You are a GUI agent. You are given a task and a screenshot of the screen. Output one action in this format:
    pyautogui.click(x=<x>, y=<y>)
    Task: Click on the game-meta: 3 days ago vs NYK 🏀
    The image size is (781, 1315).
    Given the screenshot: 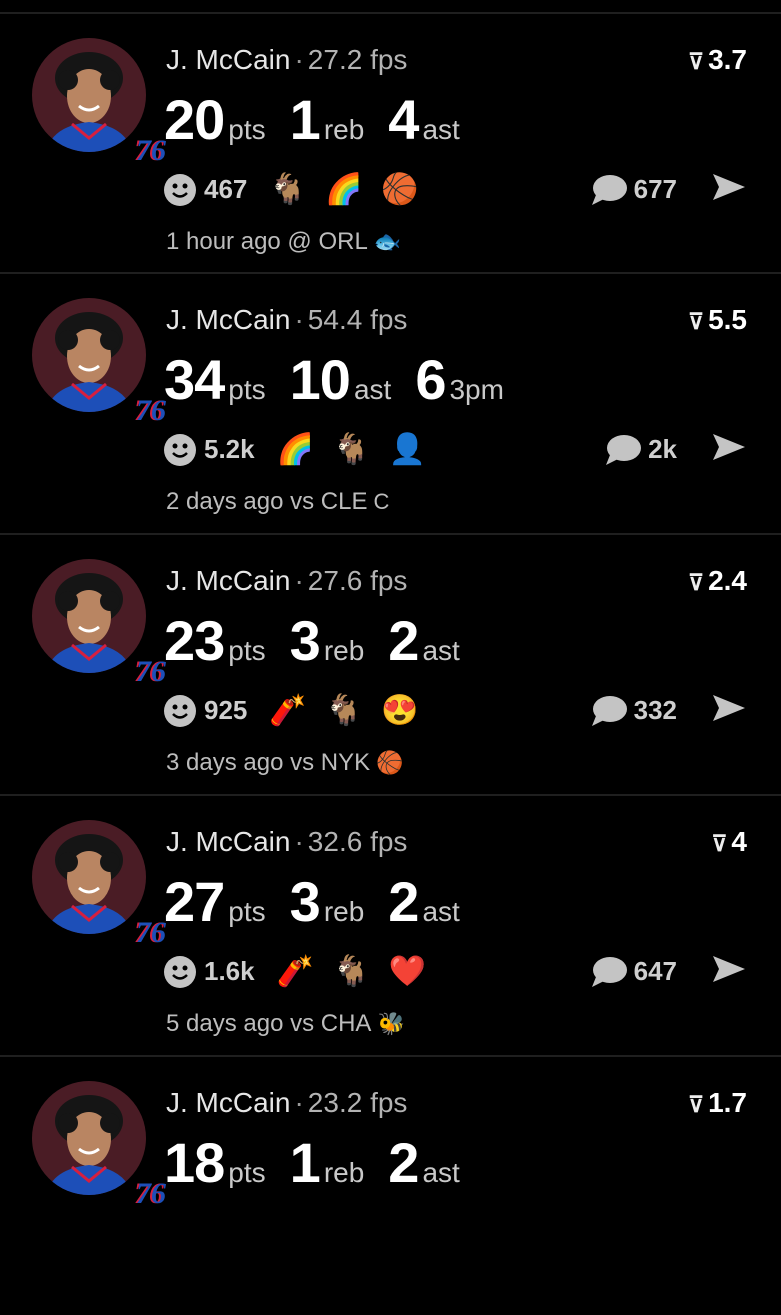 What is the action you would take?
    pyautogui.click(x=285, y=763)
    